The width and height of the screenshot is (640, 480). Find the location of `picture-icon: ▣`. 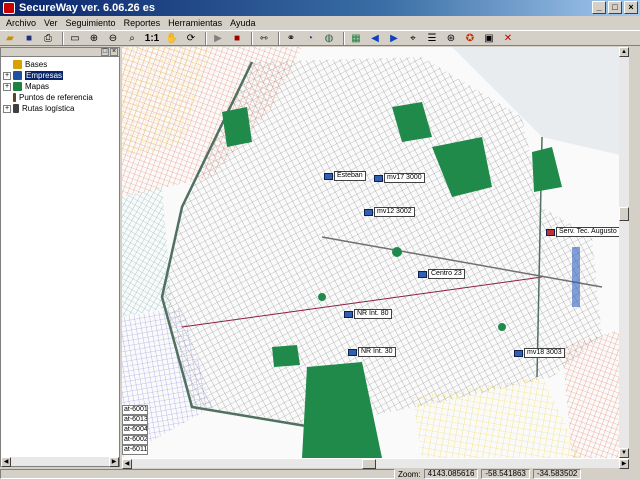

picture-icon: ▣ is located at coordinates (489, 38).